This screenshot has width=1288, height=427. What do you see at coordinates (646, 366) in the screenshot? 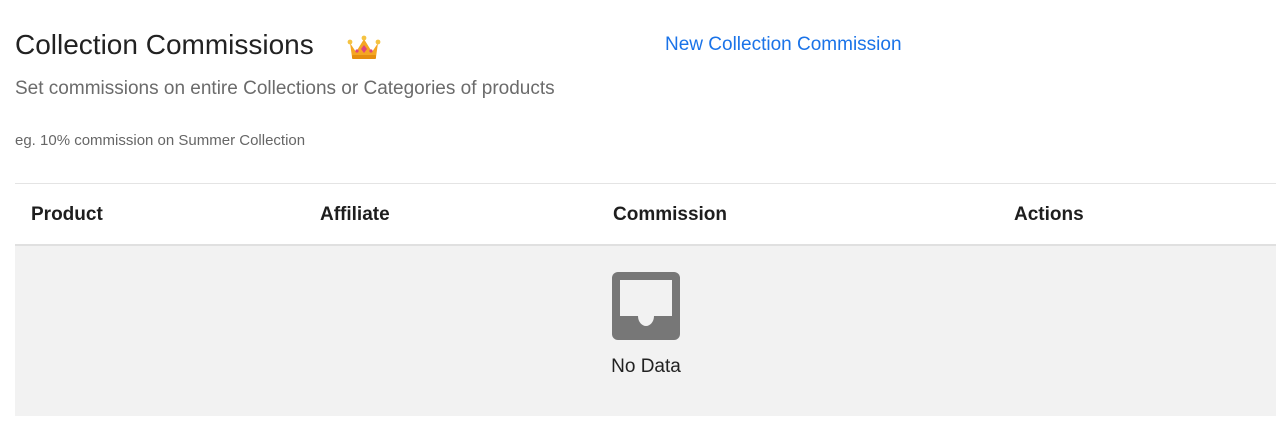
I see `empty-state-text: No Data` at bounding box center [646, 366].